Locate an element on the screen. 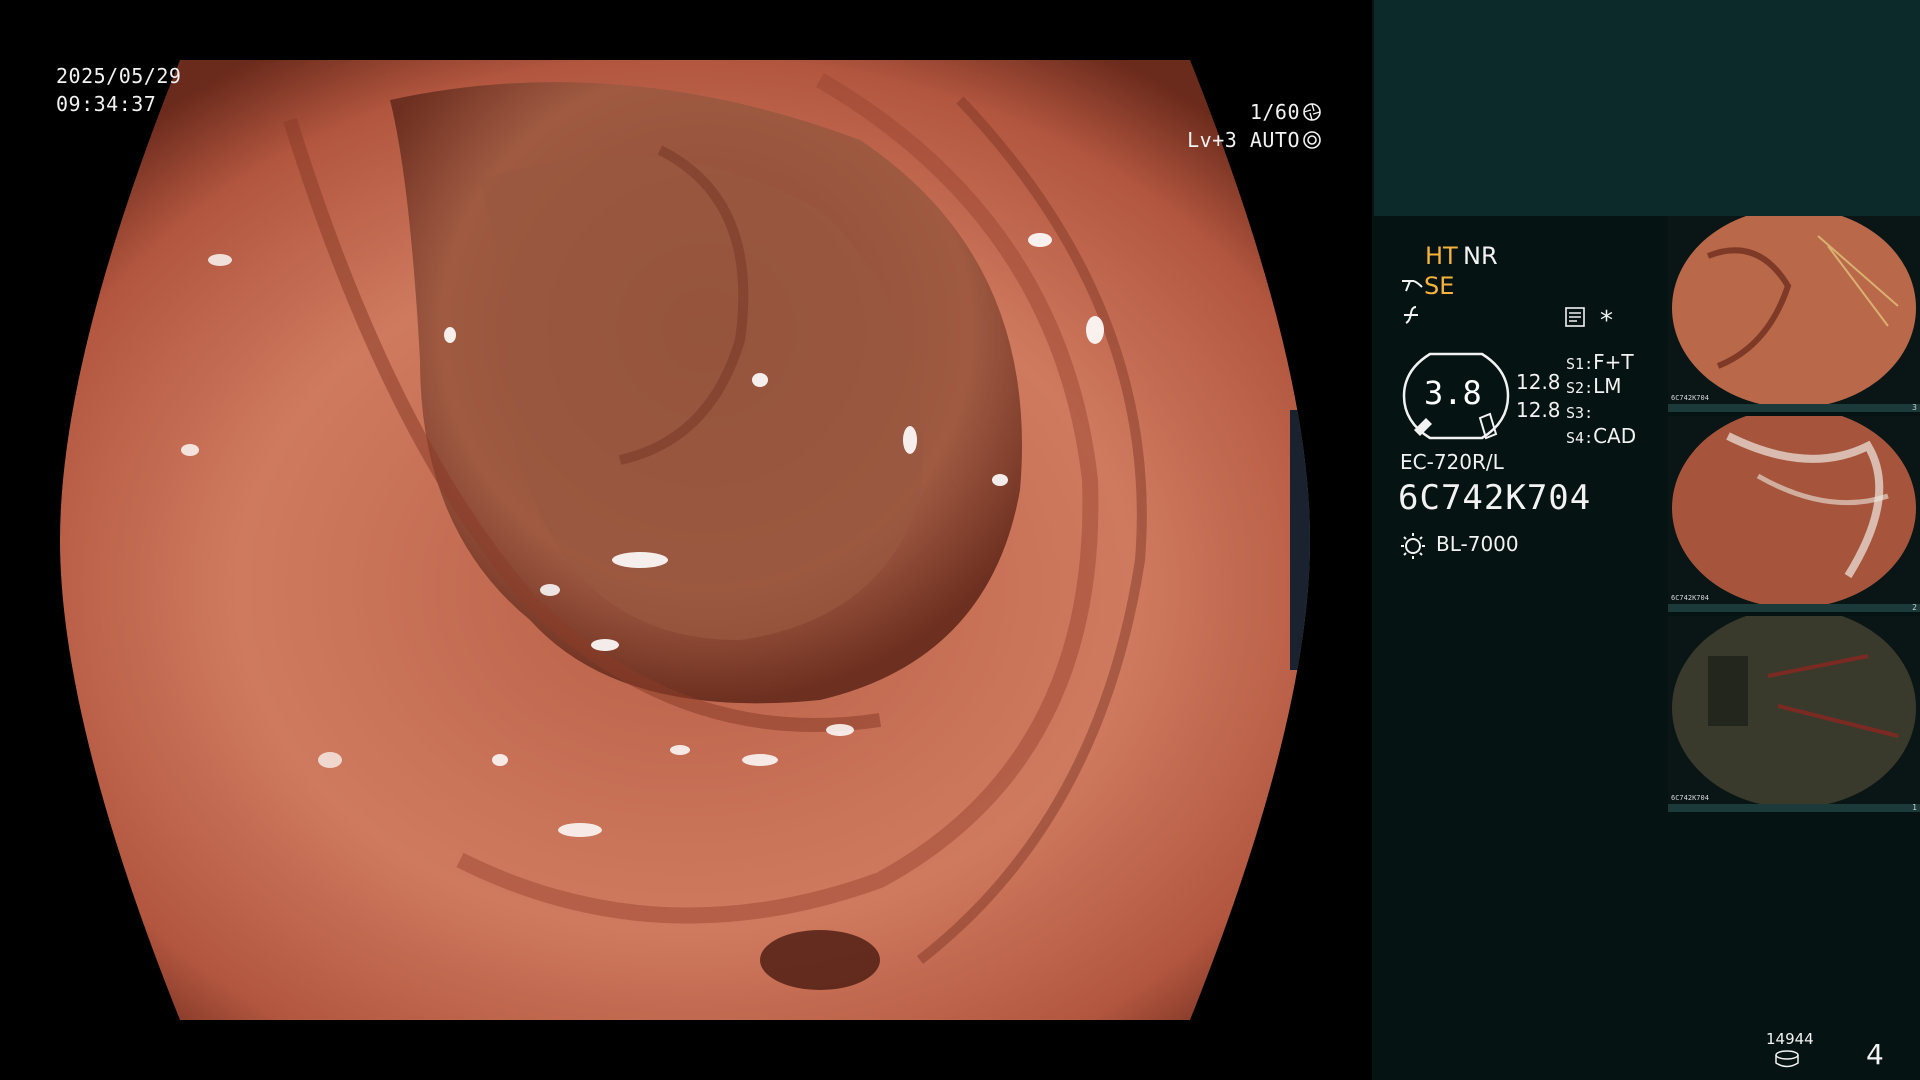  switch-s3: S3: is located at coordinates (1580, 413).